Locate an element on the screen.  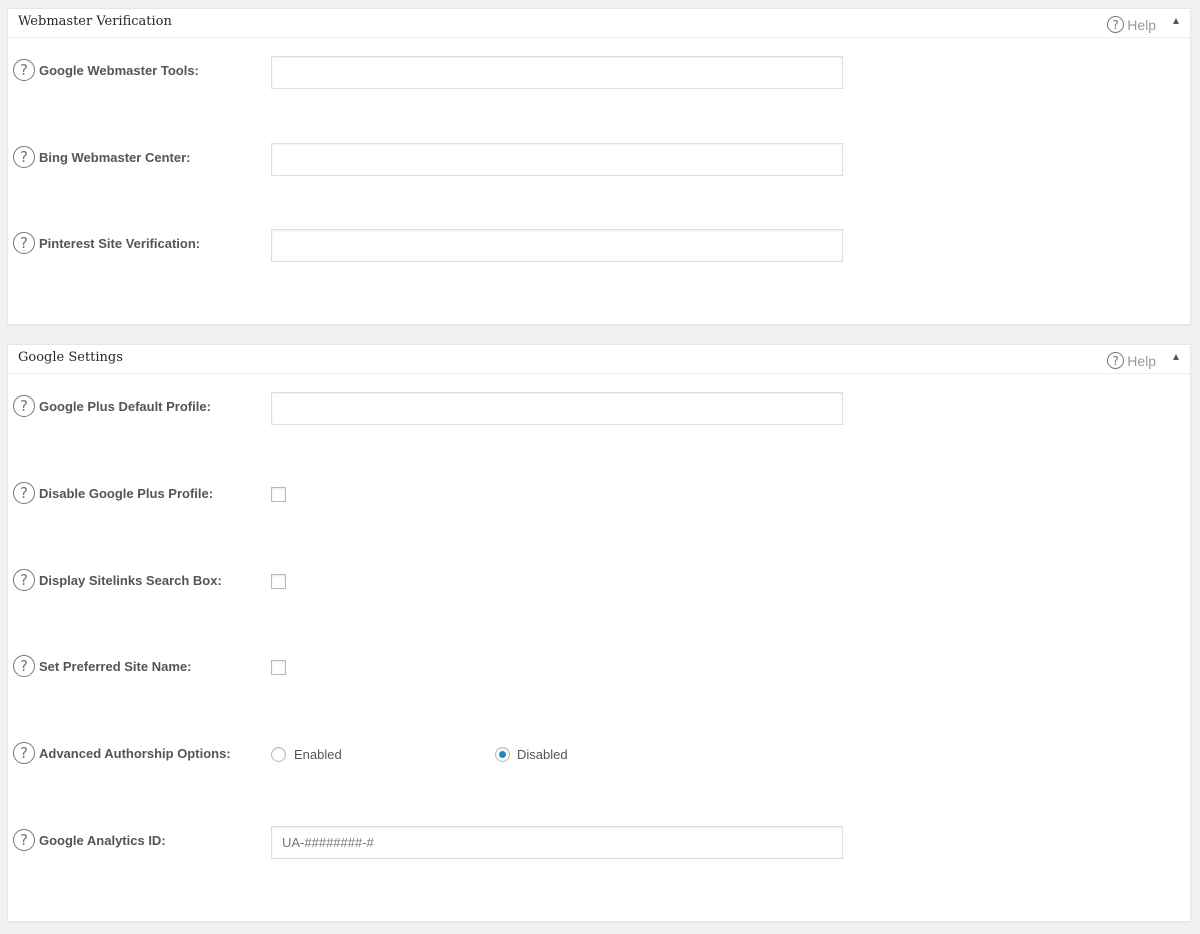
disable-google-plus-profile-row: ? Disable Google Plus Profile: is located at coordinates (601, 494).